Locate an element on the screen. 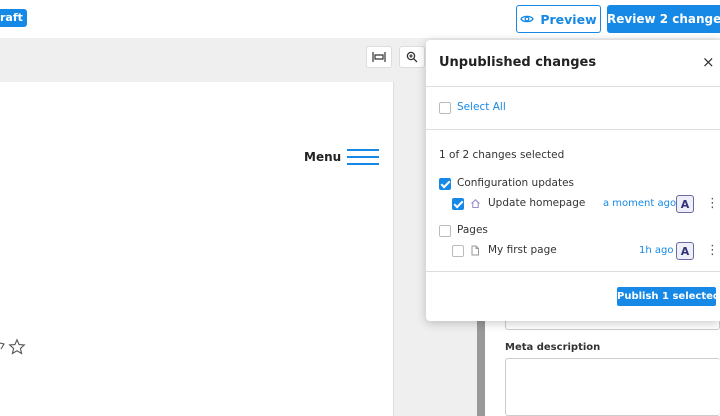 Image resolution: width=720 pixels, height=416 pixels. page-icon is located at coordinates (475, 250).